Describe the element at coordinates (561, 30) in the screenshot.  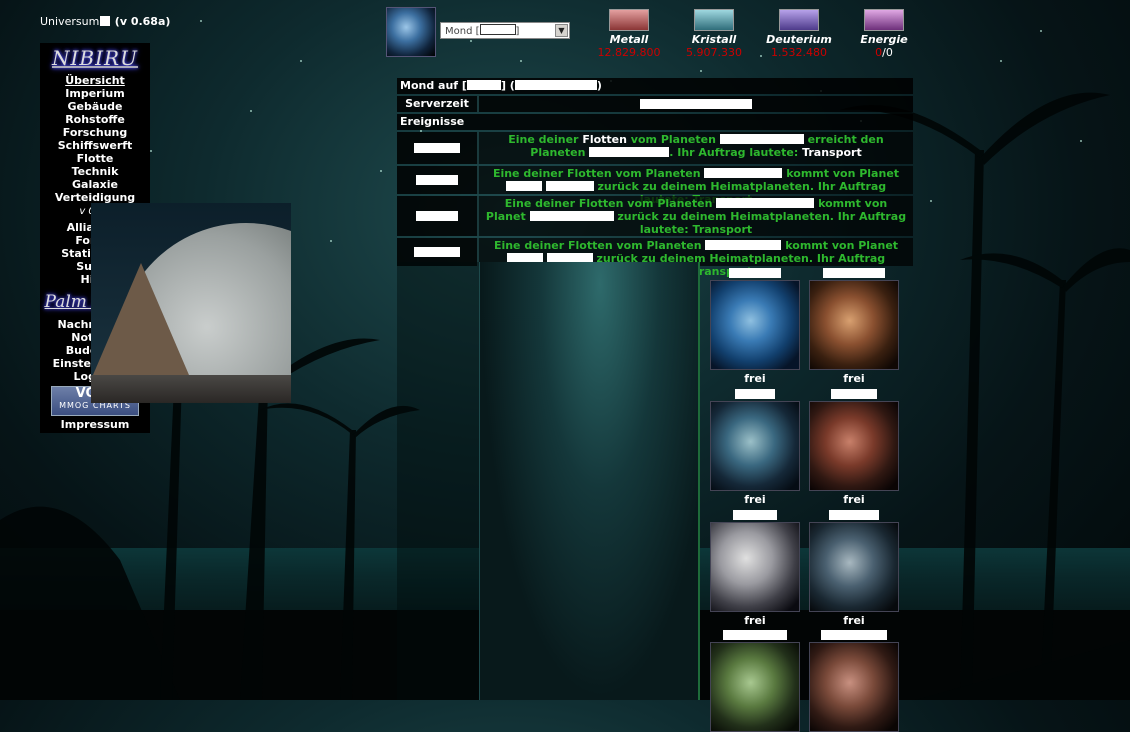
I see `chevron-down-icon: ▼` at that location.